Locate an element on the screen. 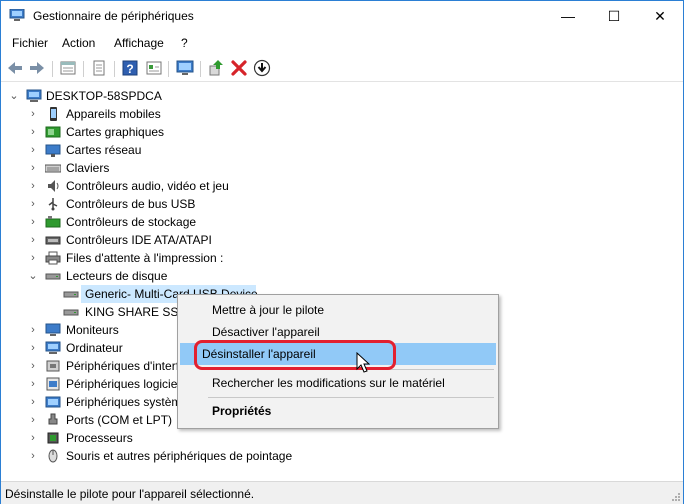 The width and height of the screenshot is (684, 504). audio-icon is located at coordinates (53, 186).